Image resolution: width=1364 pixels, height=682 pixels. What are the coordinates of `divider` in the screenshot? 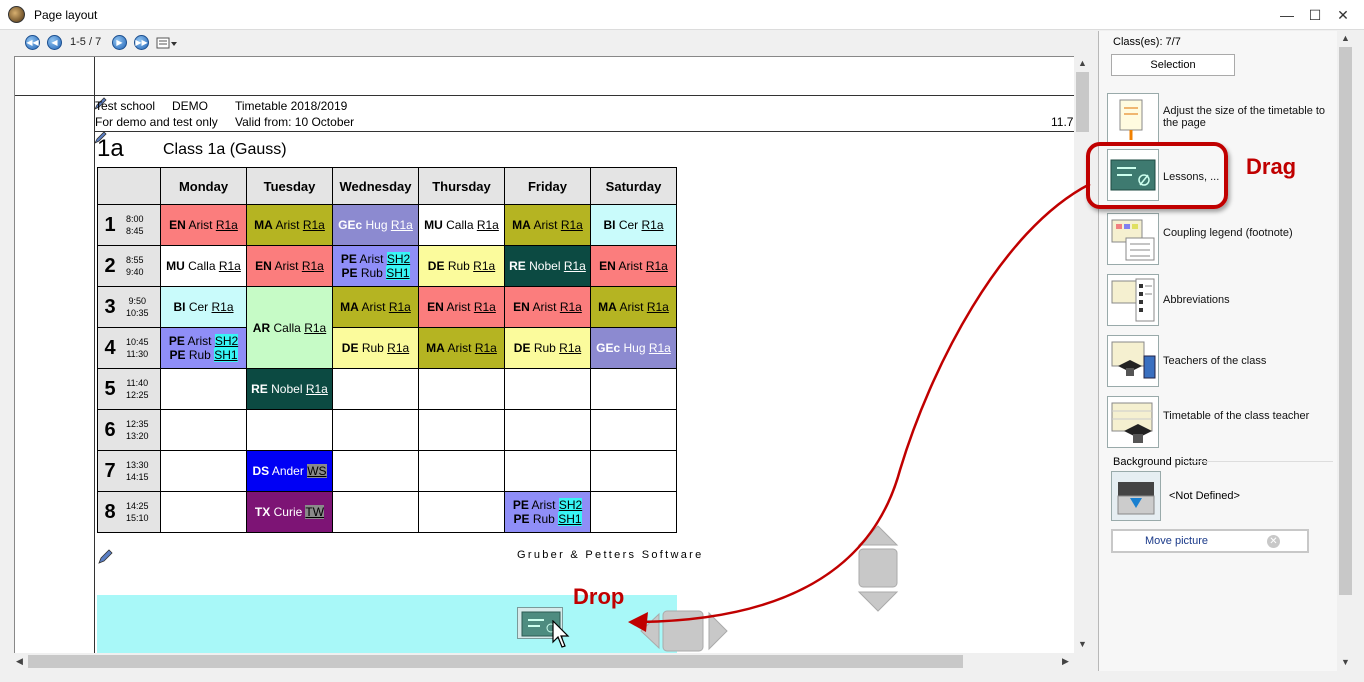 It's located at (1258, 461).